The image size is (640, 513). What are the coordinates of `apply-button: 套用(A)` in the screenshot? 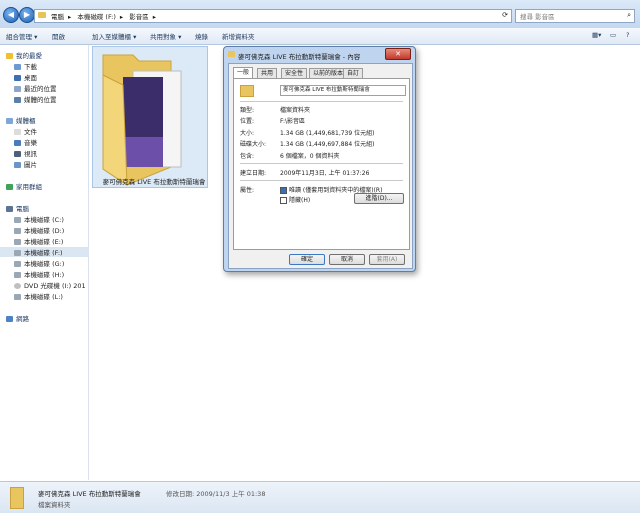 It's located at (387, 259).